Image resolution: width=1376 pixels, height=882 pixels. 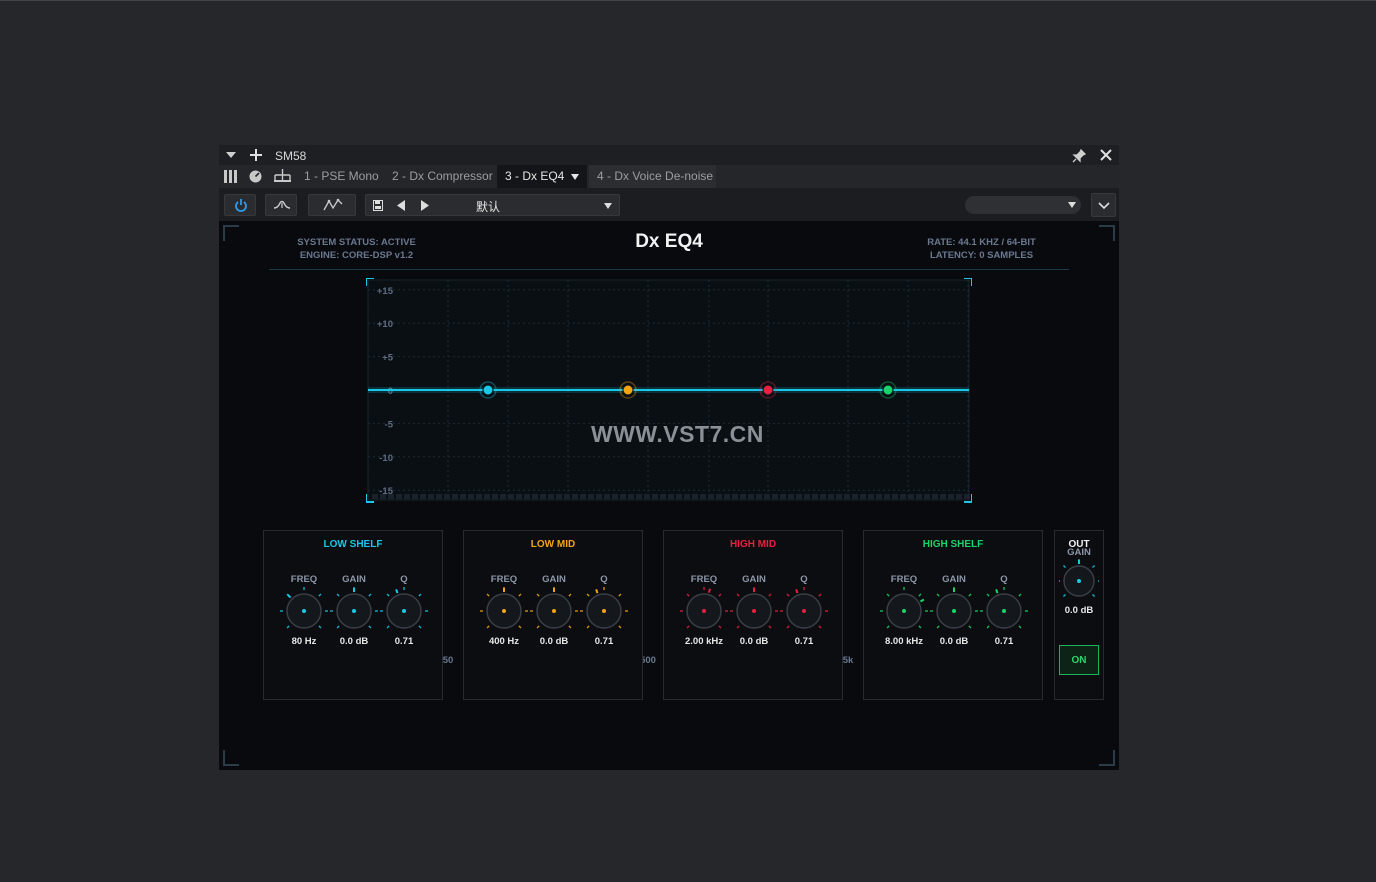 I want to click on next-preset-icon, so click(x=425, y=205).